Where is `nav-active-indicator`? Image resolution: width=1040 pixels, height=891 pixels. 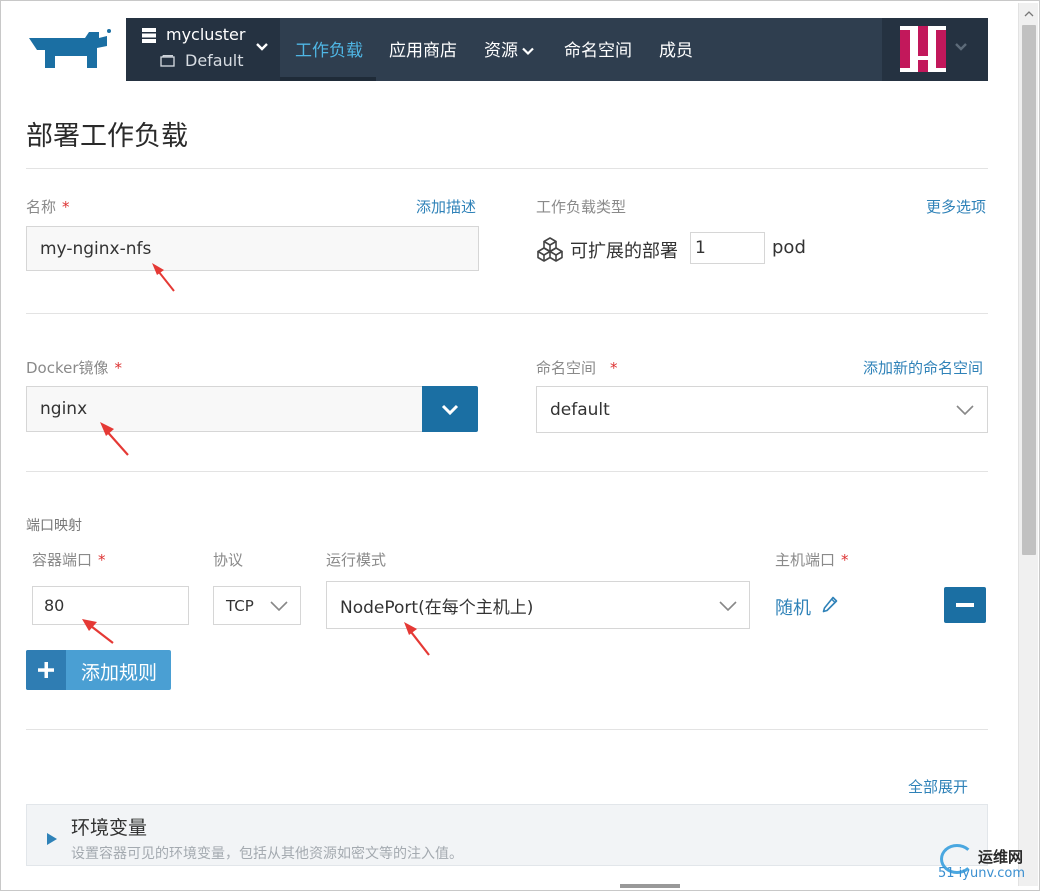 nav-active-indicator is located at coordinates (328, 79).